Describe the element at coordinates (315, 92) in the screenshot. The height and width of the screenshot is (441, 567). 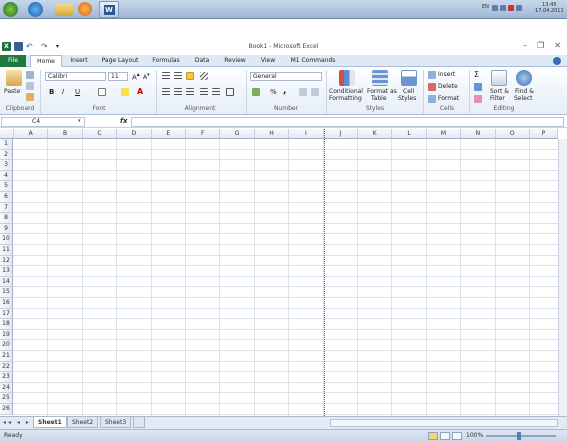
I see `decrease-decimal-icon` at that location.